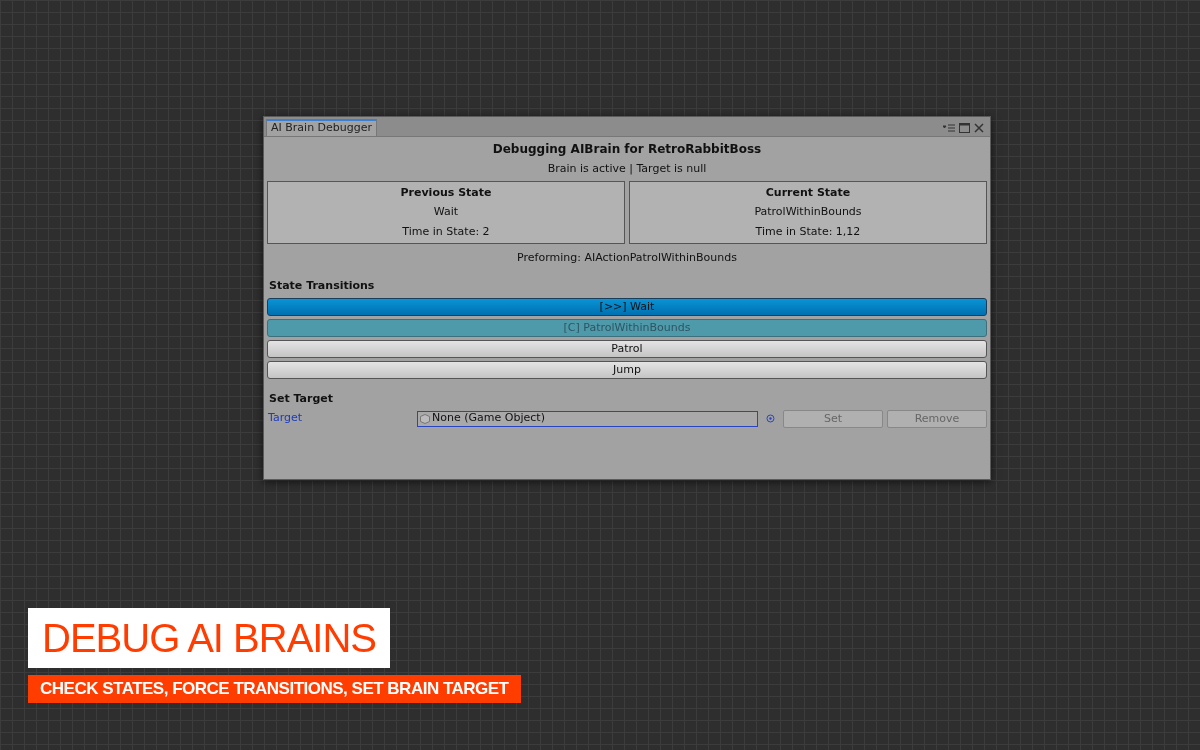  What do you see at coordinates (274, 689) in the screenshot?
I see `banner-subtitle: CHECK STATES, FORCE TRANSITIONS, SET BRAIN TARGET` at bounding box center [274, 689].